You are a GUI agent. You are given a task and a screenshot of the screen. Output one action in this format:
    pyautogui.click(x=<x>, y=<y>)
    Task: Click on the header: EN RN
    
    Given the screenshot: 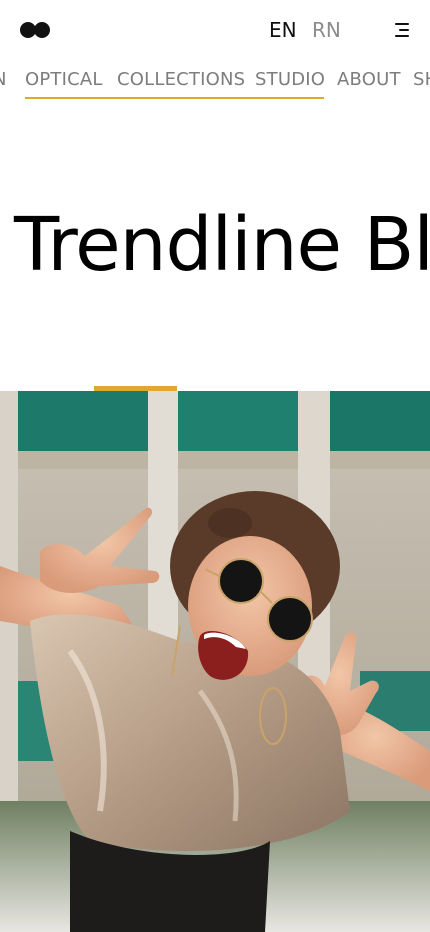 What is the action you would take?
    pyautogui.click(x=215, y=30)
    